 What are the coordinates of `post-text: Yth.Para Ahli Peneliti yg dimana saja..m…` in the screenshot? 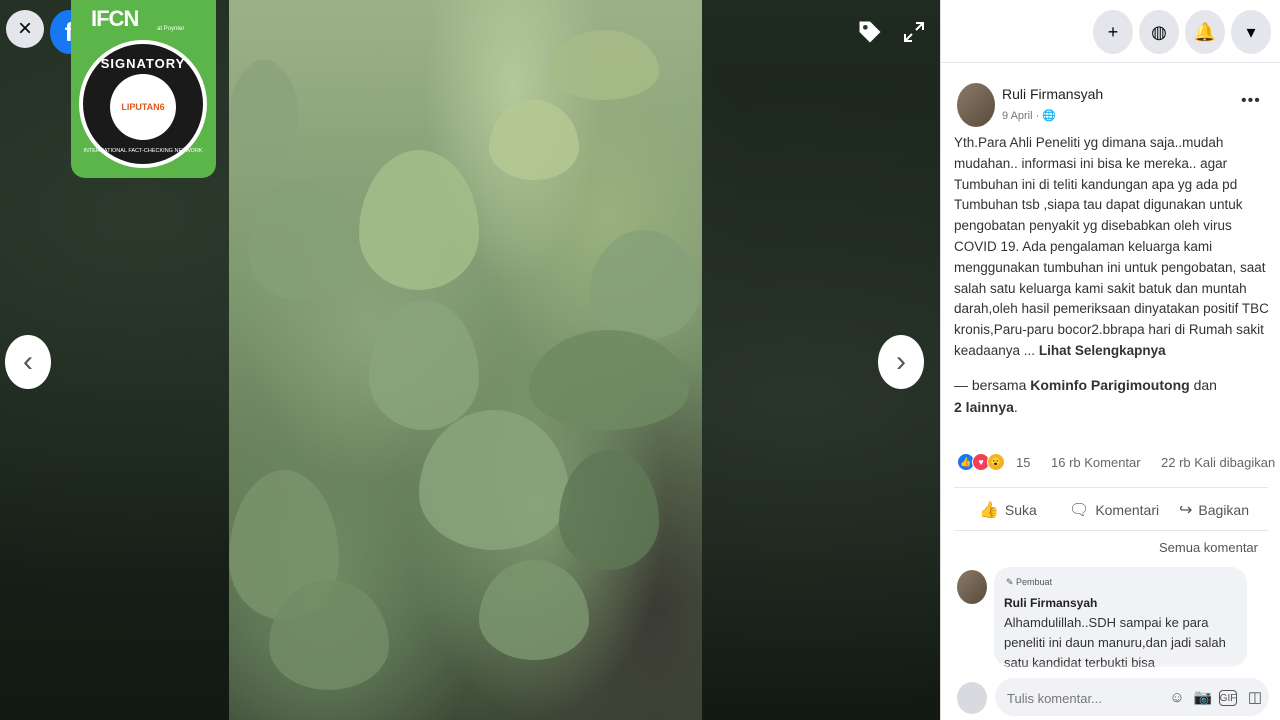 It's located at (1111, 246).